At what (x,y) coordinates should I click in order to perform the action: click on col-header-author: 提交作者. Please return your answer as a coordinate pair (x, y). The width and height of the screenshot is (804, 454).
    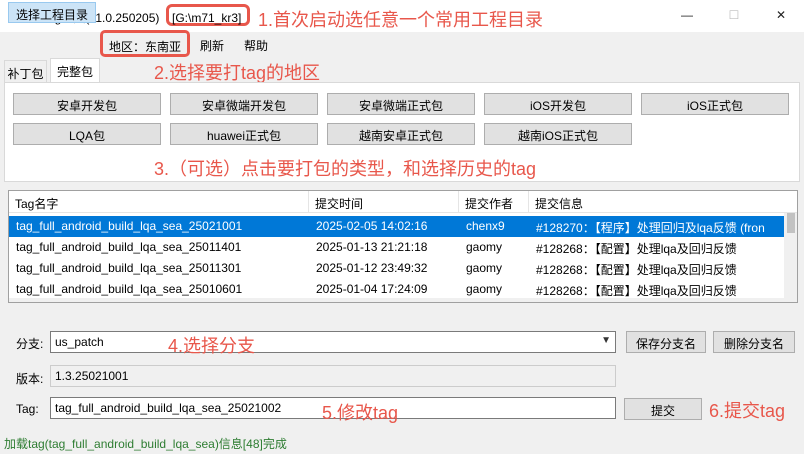
    Looking at the image, I should click on (494, 202).